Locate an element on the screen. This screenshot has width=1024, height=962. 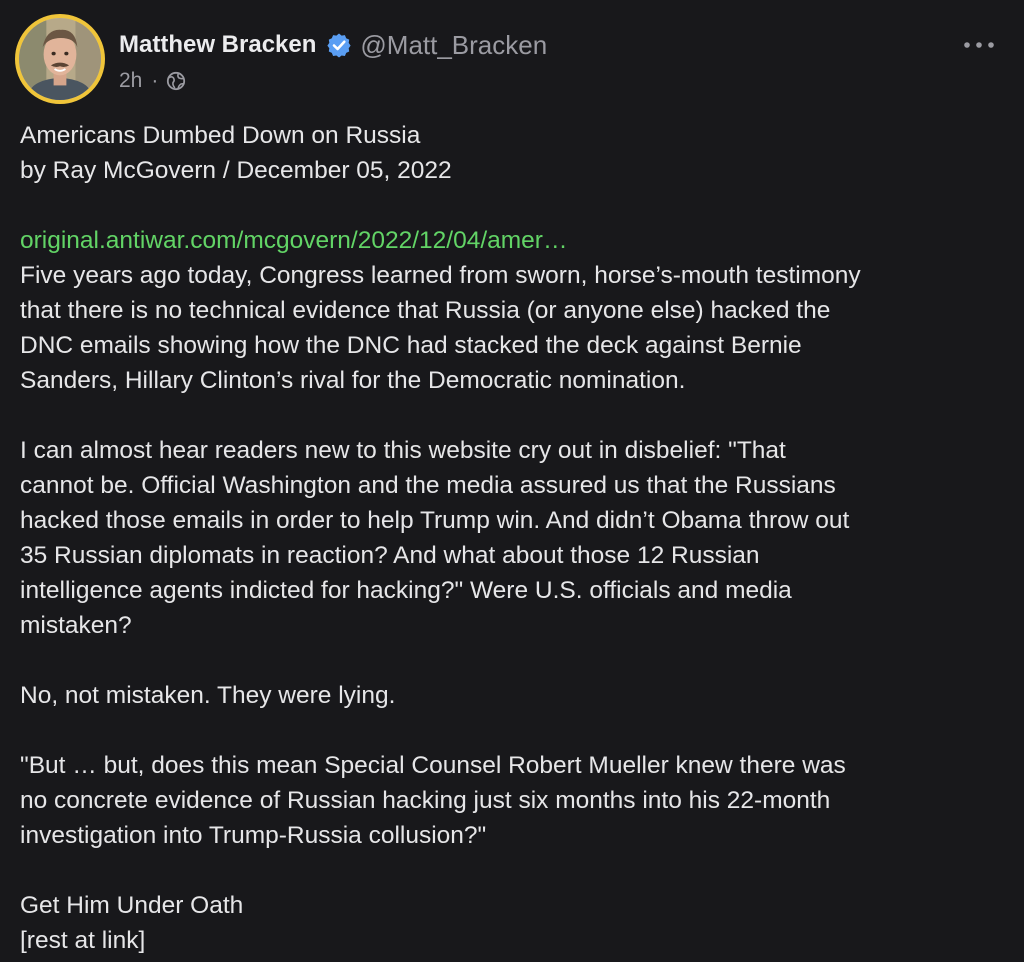
author-avatar is located at coordinates (60, 59).